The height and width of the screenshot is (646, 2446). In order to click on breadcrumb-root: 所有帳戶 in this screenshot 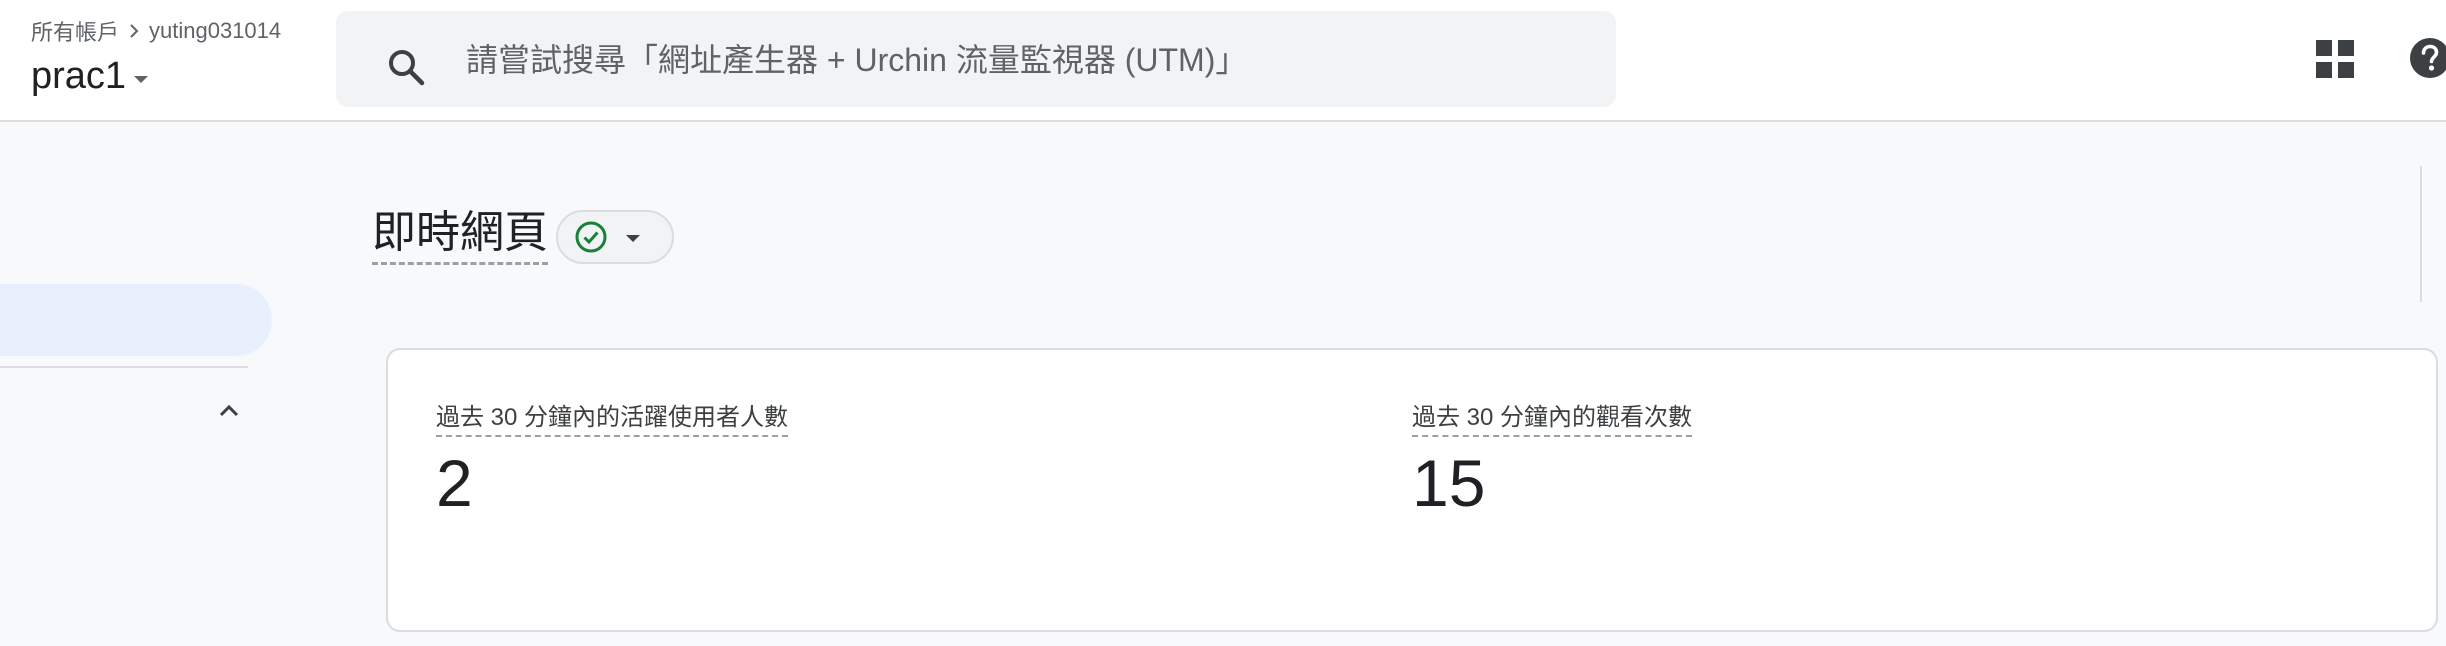, I will do `click(75, 31)`.